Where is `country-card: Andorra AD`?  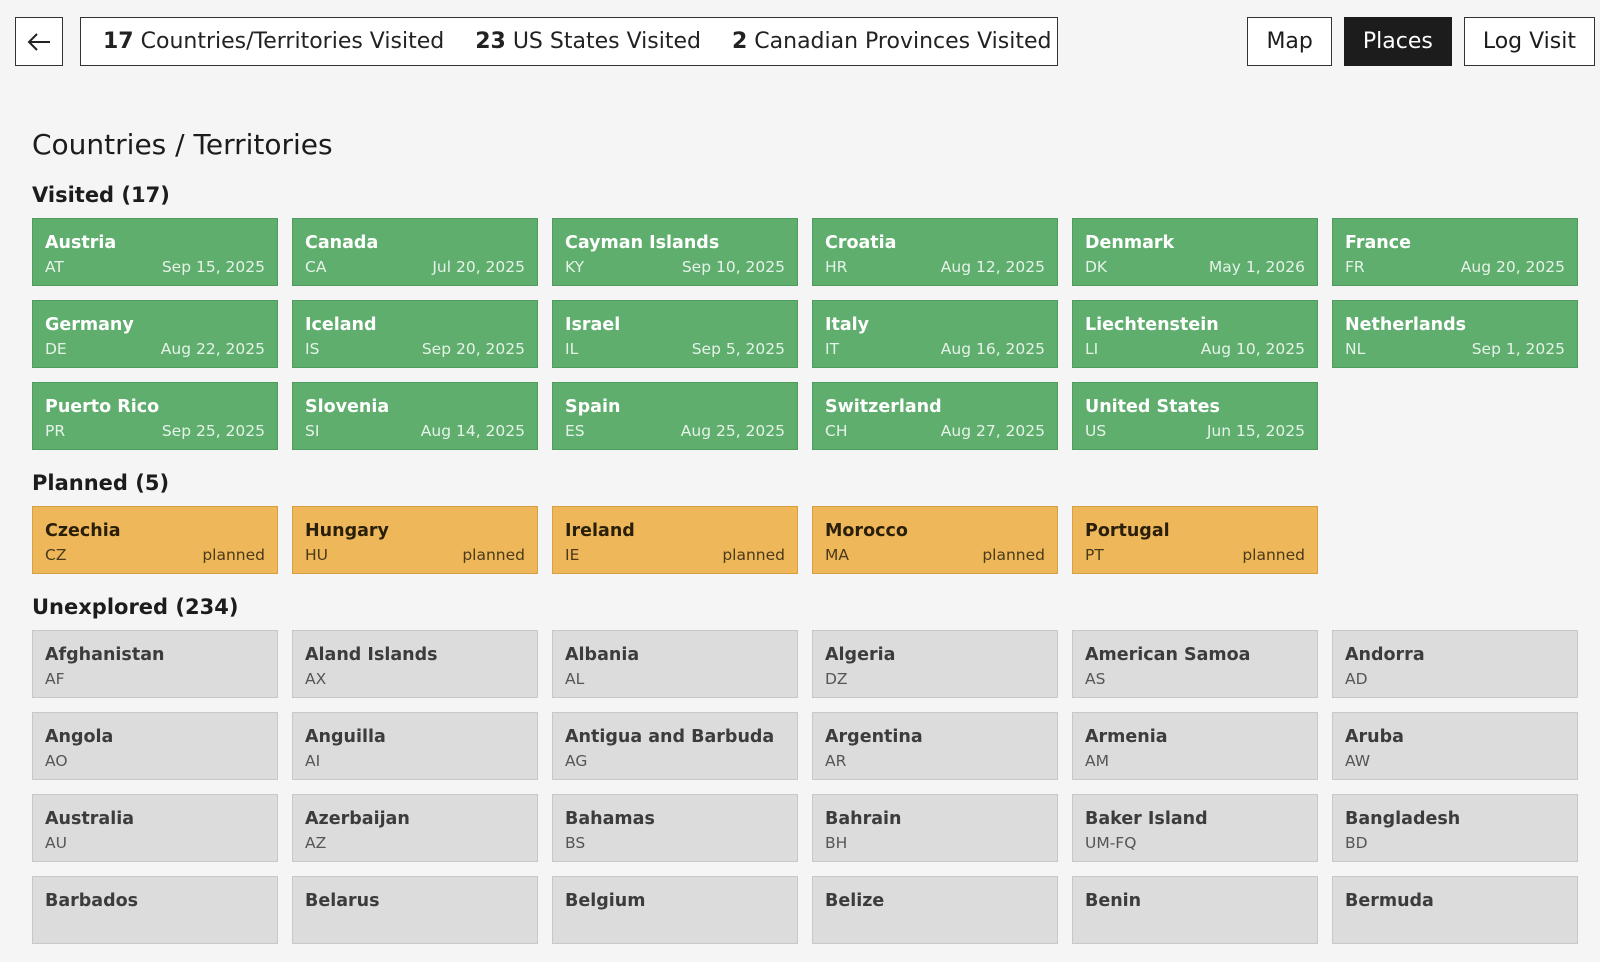 country-card: Andorra AD is located at coordinates (1455, 664).